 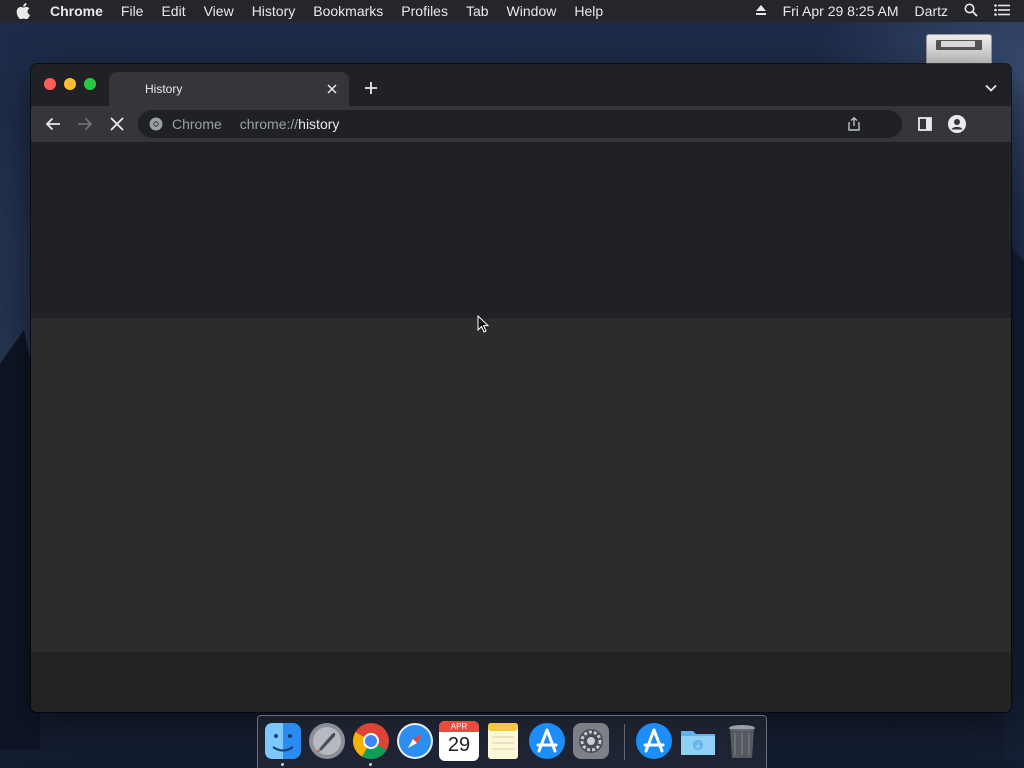 What do you see at coordinates (283, 741) in the screenshot?
I see `finder-icon` at bounding box center [283, 741].